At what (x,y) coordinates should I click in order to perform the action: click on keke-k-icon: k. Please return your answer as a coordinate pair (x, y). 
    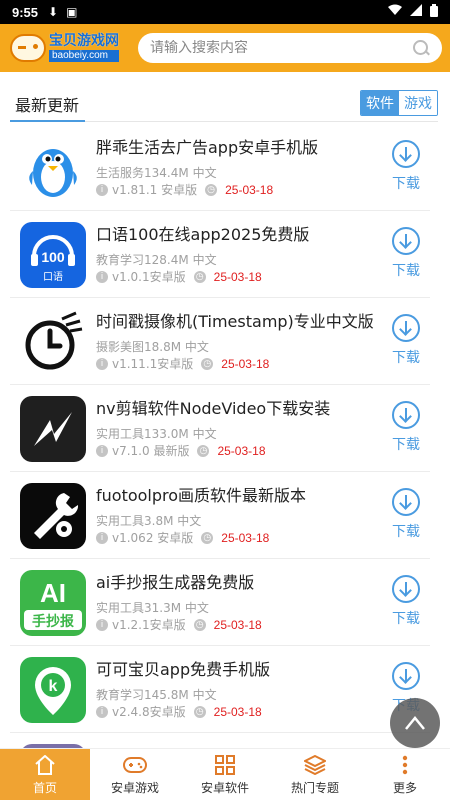
    Looking at the image, I should click on (53, 690).